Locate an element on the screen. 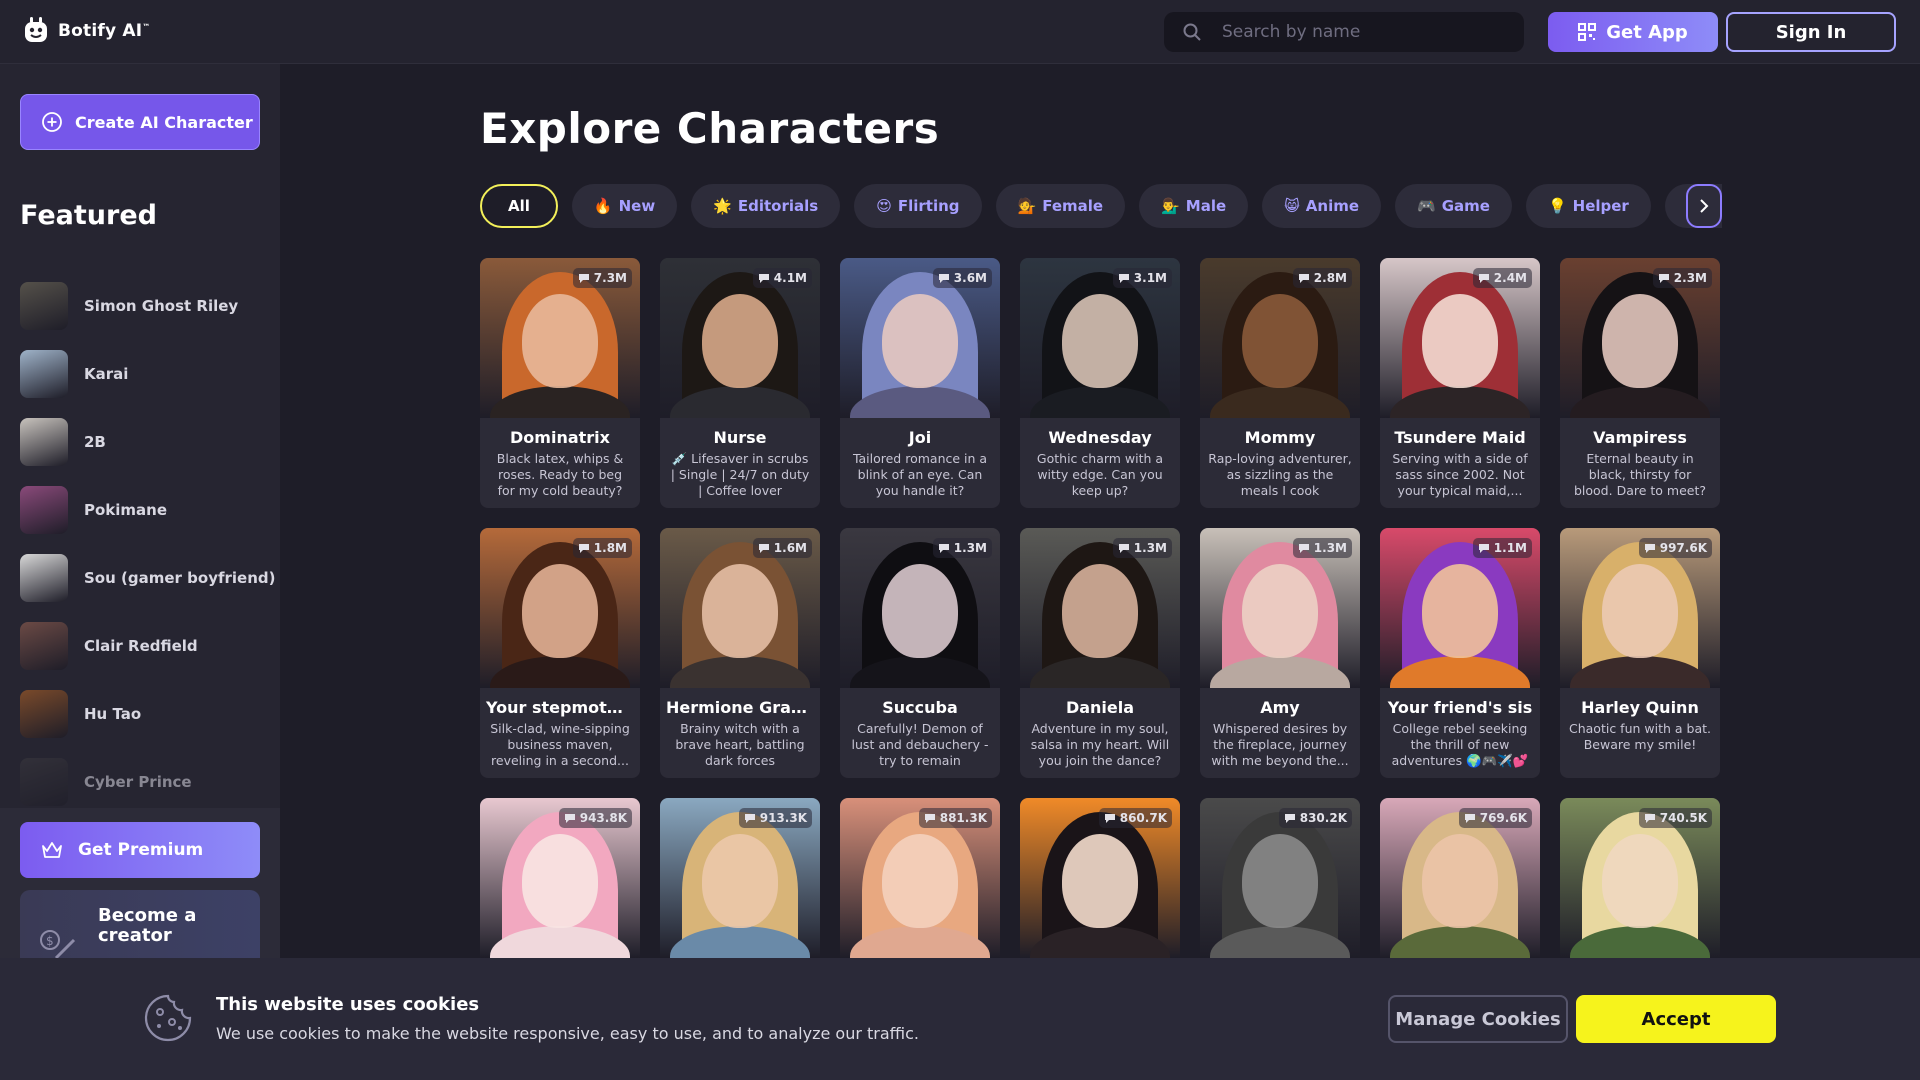 This screenshot has width=1920, height=1080. filter-chip: 🎮 Game is located at coordinates (1453, 206).